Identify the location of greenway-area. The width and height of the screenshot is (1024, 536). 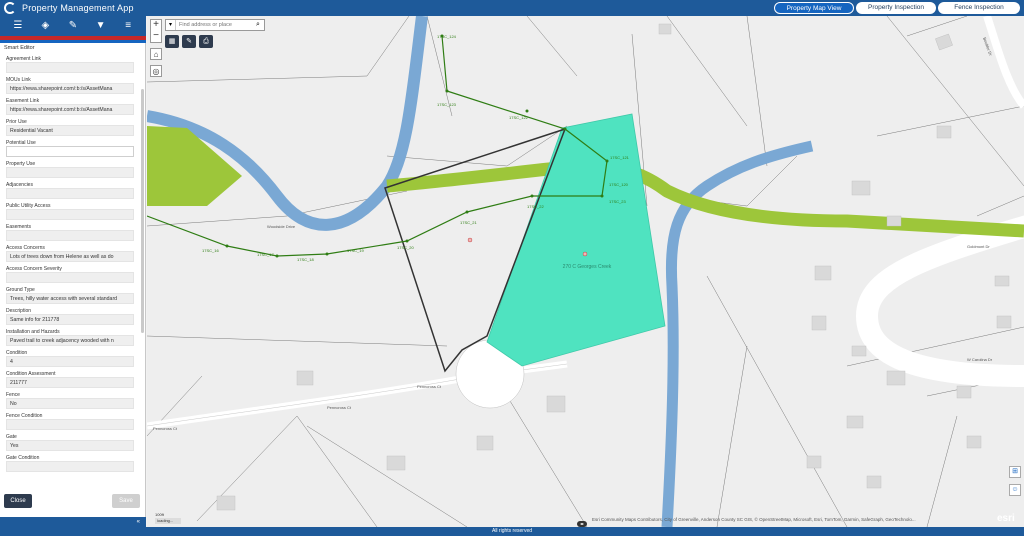
(194, 166).